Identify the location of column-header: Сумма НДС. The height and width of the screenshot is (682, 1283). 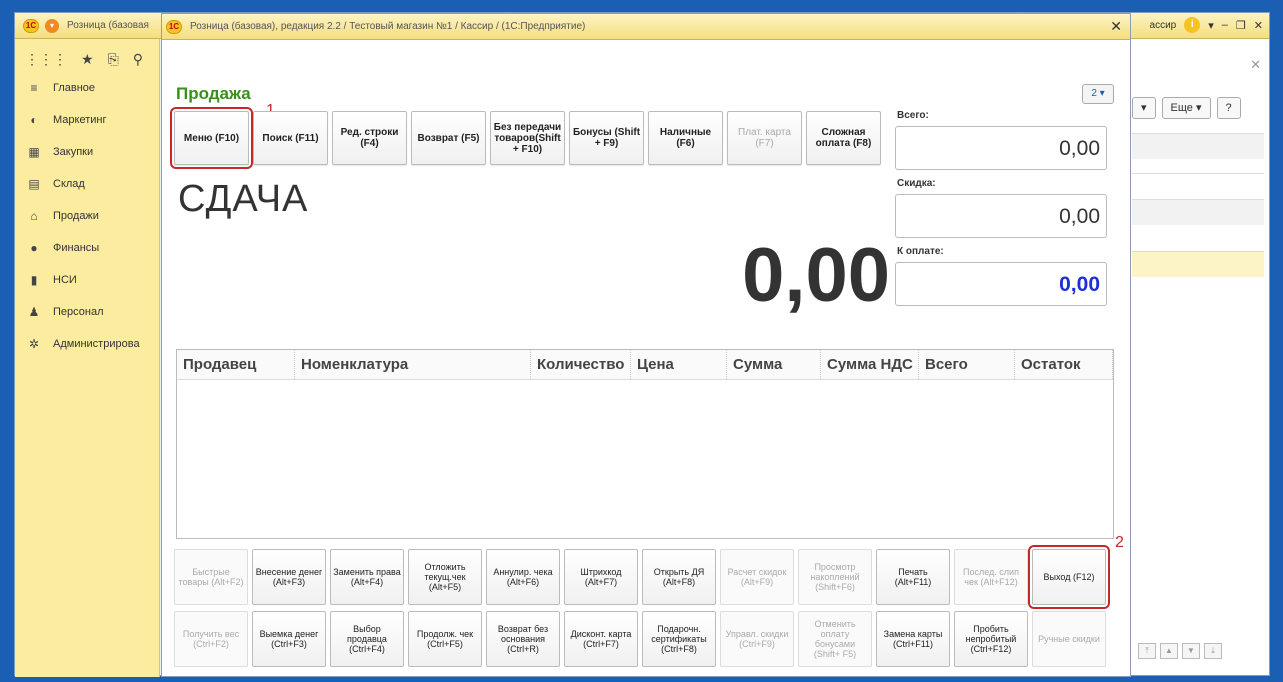
(870, 364).